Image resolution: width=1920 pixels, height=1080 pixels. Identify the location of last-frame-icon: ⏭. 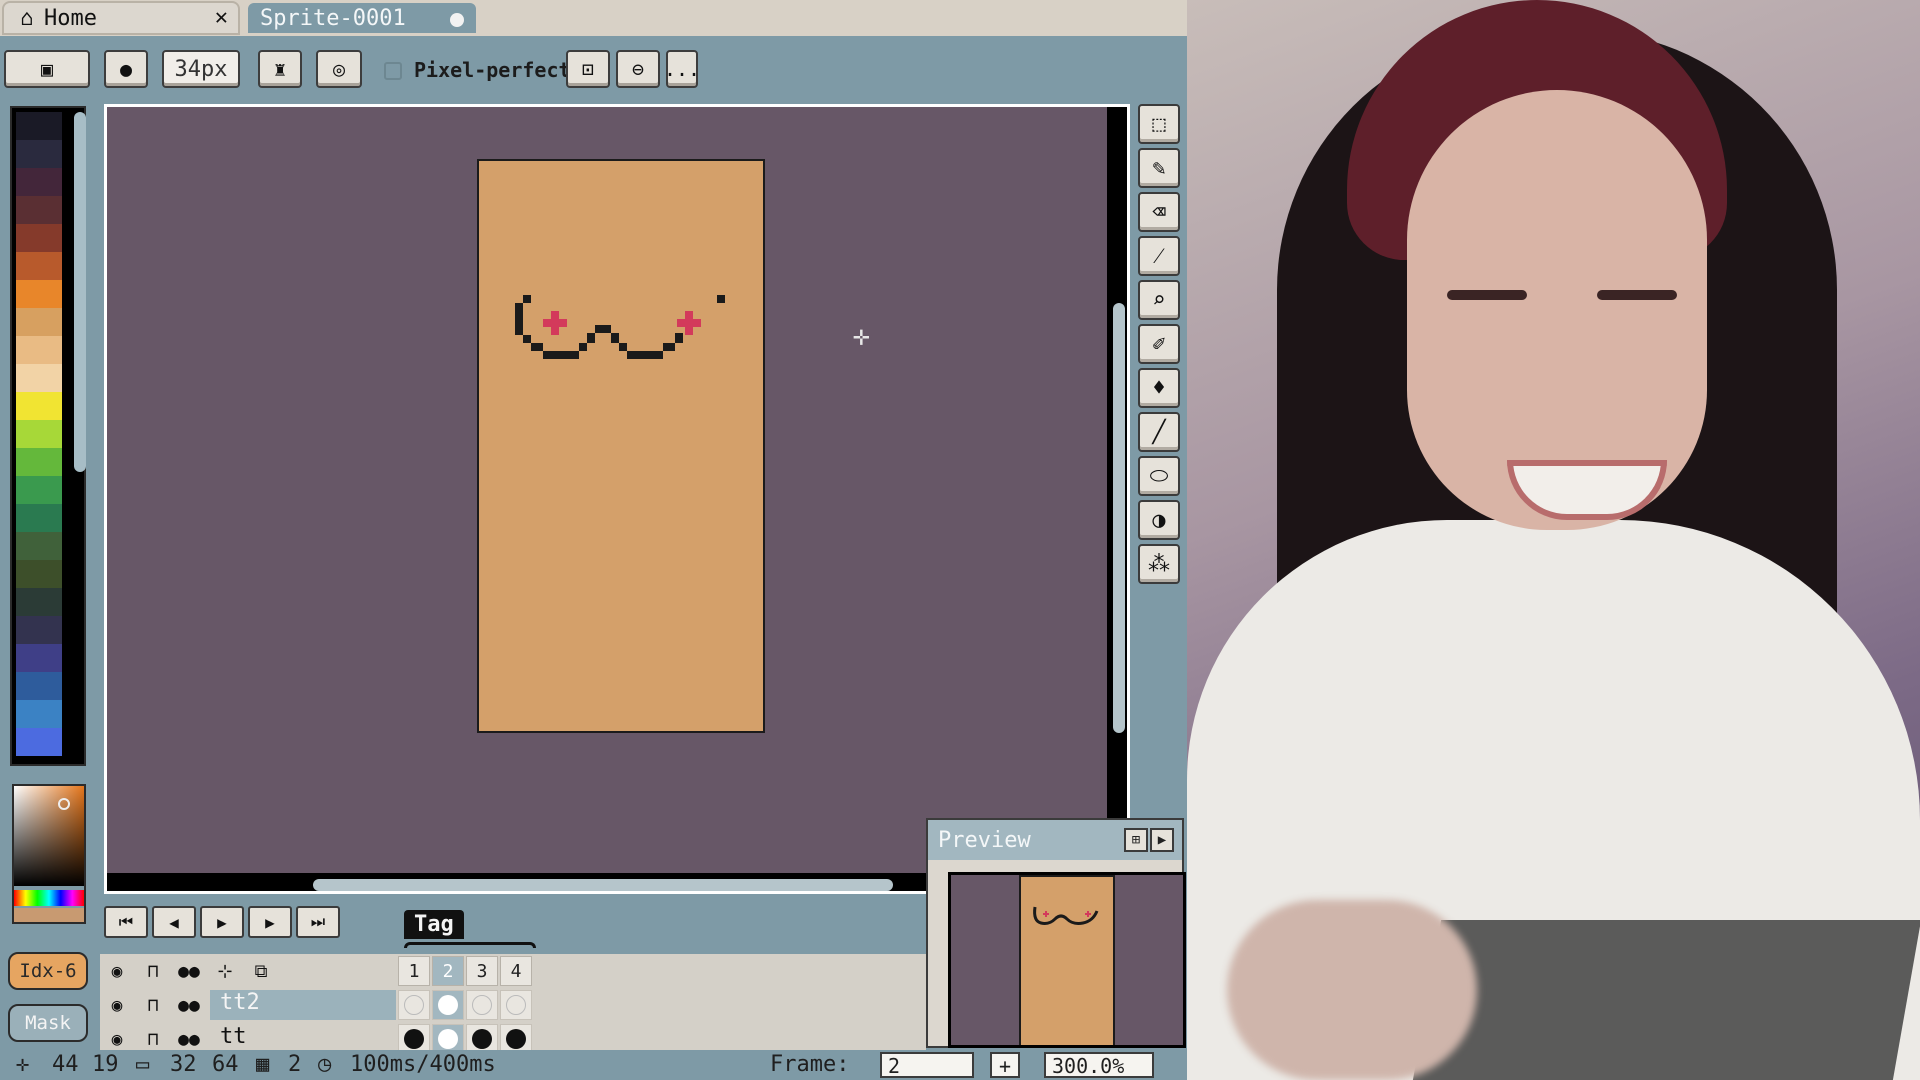
(318, 921).